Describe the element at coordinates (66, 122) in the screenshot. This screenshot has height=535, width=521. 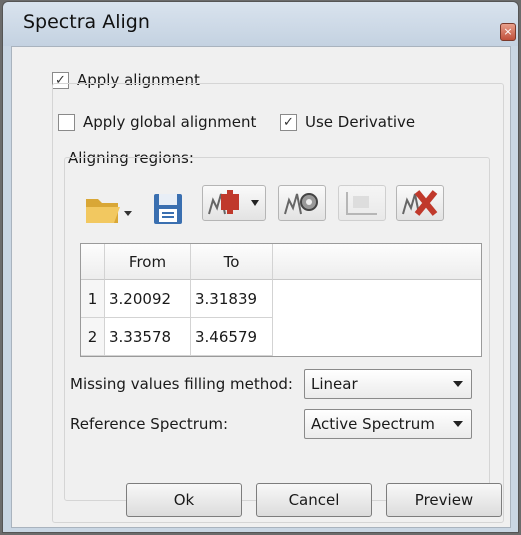
I see `apply-global-alignment-check` at that location.